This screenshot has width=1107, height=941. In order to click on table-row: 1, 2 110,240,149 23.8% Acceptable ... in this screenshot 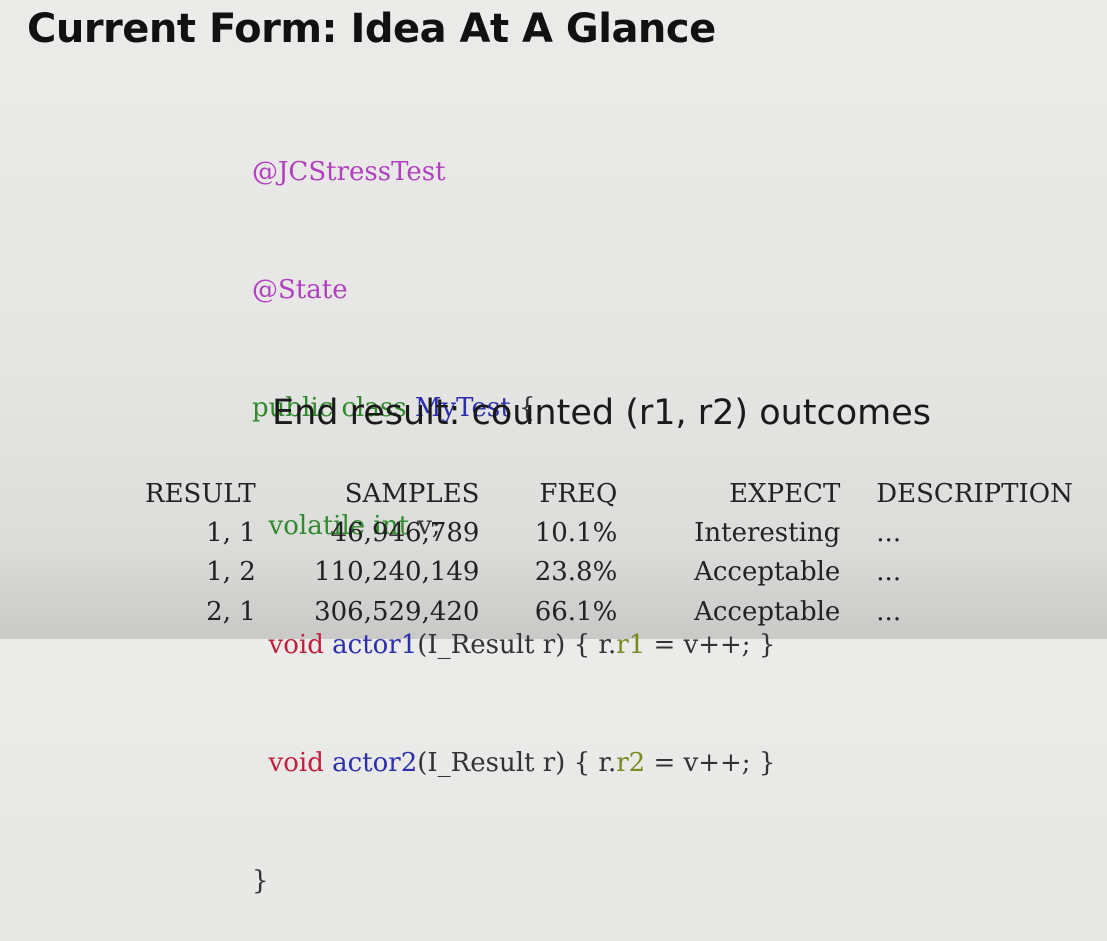, I will do `click(626, 572)`.